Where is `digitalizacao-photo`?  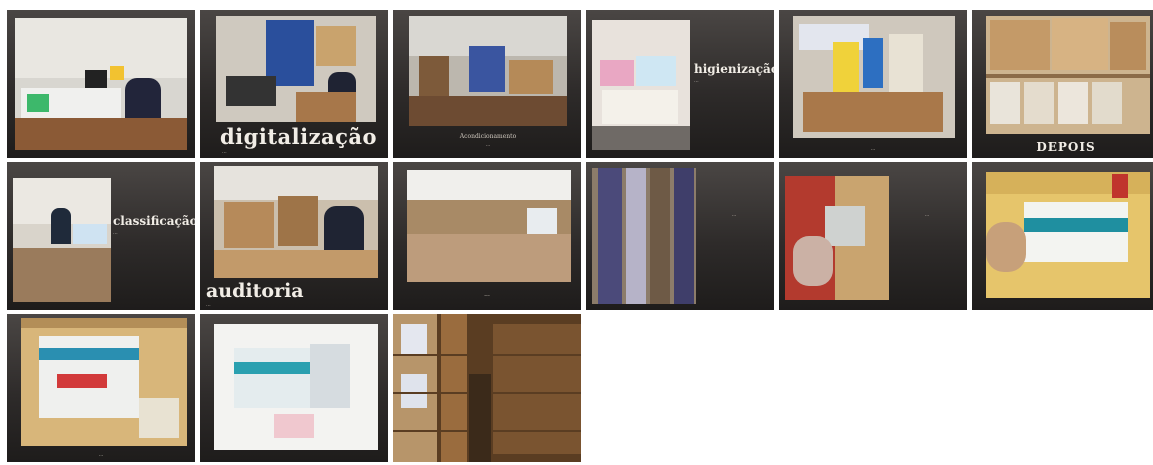
digitalizacao-photo is located at coordinates (296, 69).